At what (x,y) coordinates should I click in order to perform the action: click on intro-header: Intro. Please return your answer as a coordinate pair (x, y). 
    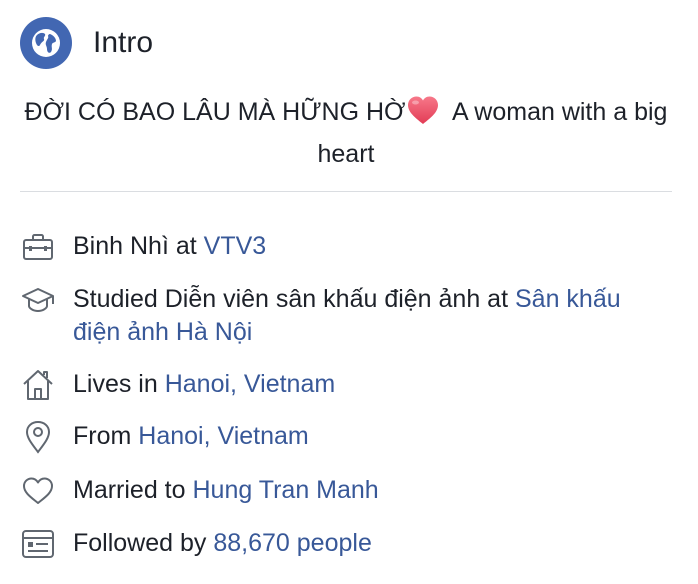
    Looking at the image, I should click on (86, 43).